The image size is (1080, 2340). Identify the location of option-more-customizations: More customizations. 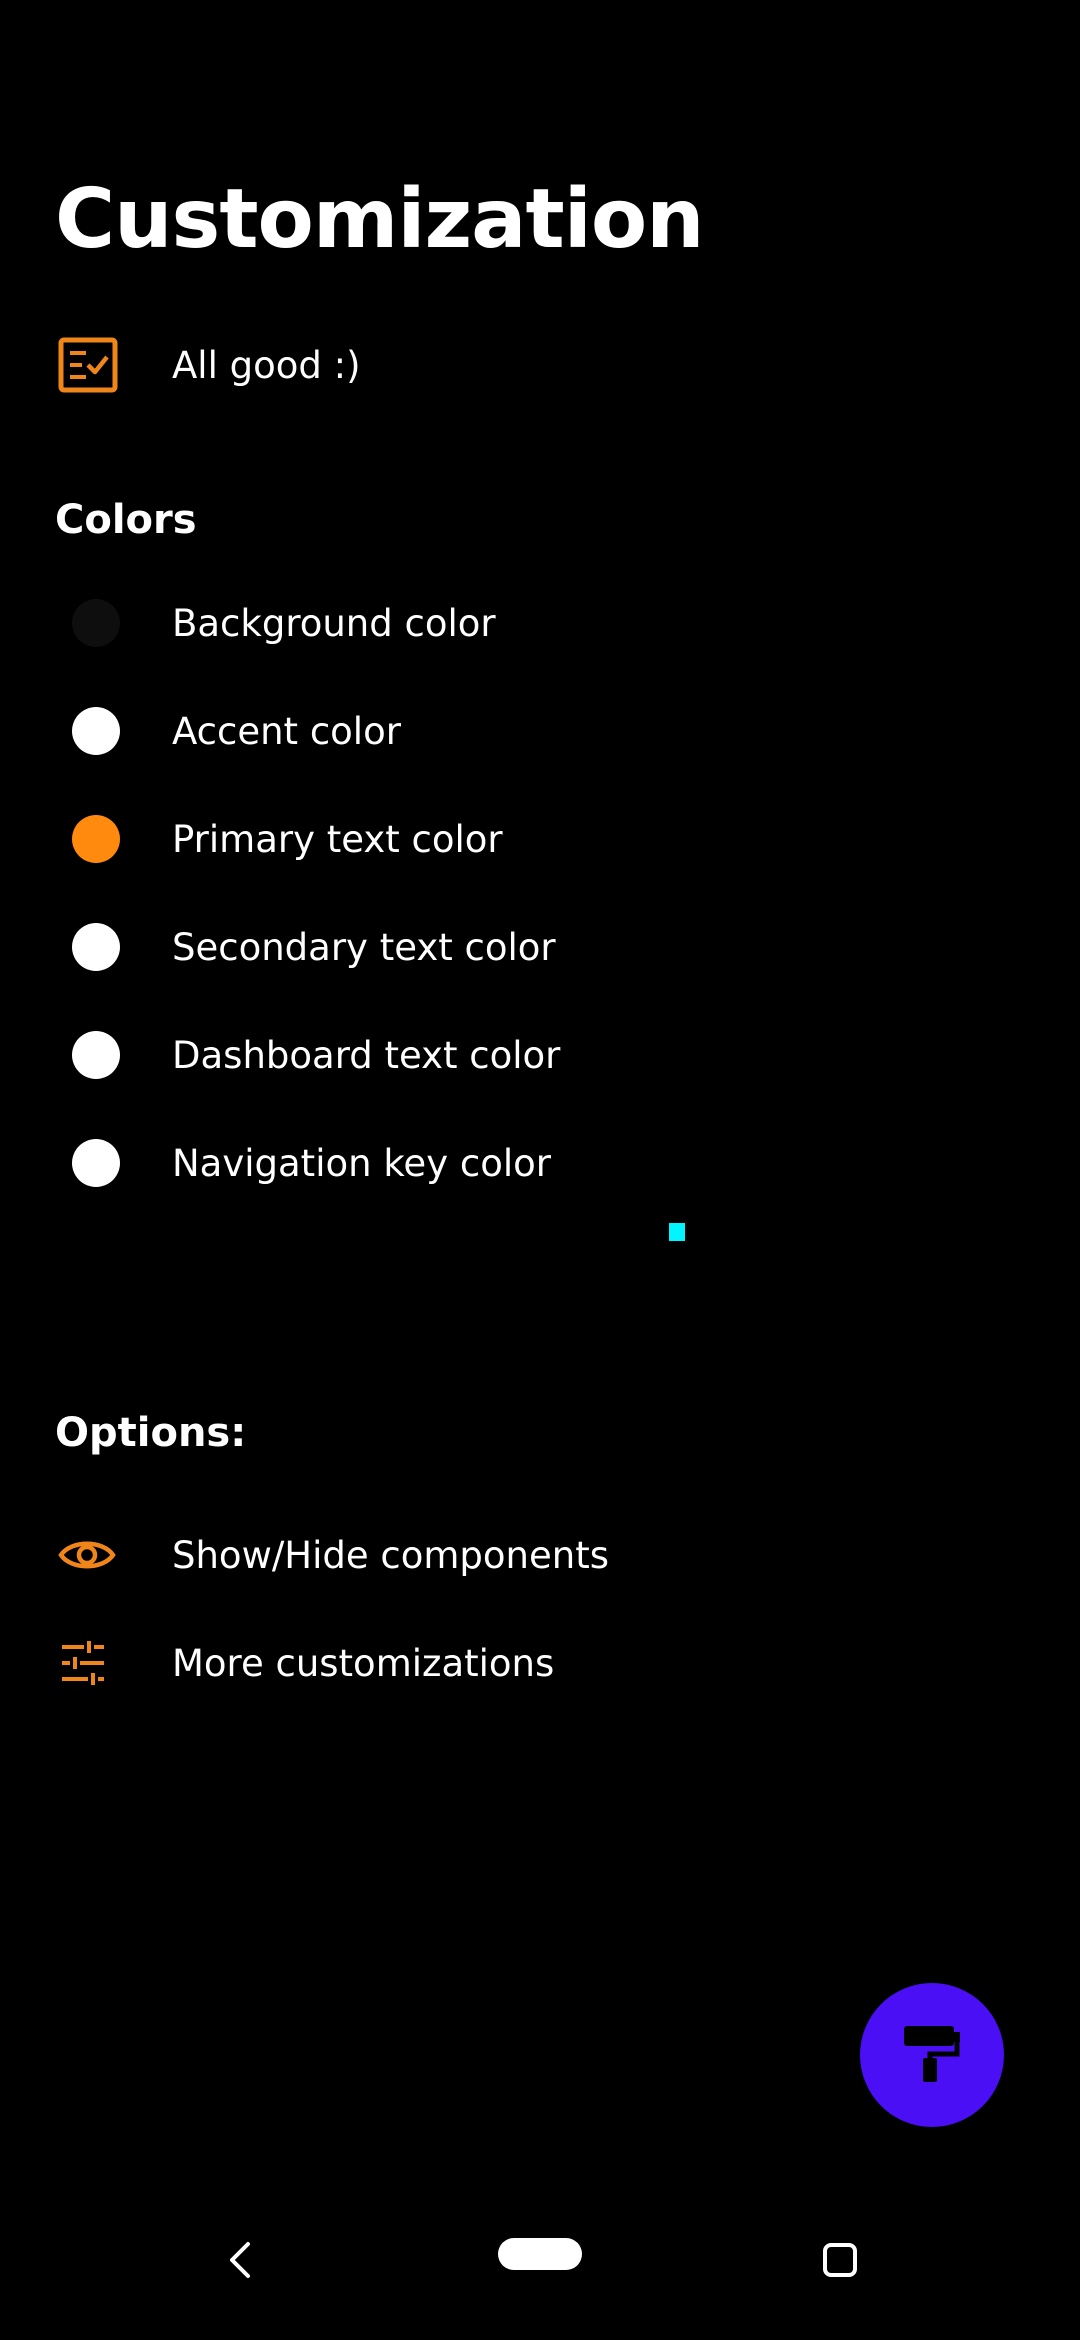
(540, 1663).